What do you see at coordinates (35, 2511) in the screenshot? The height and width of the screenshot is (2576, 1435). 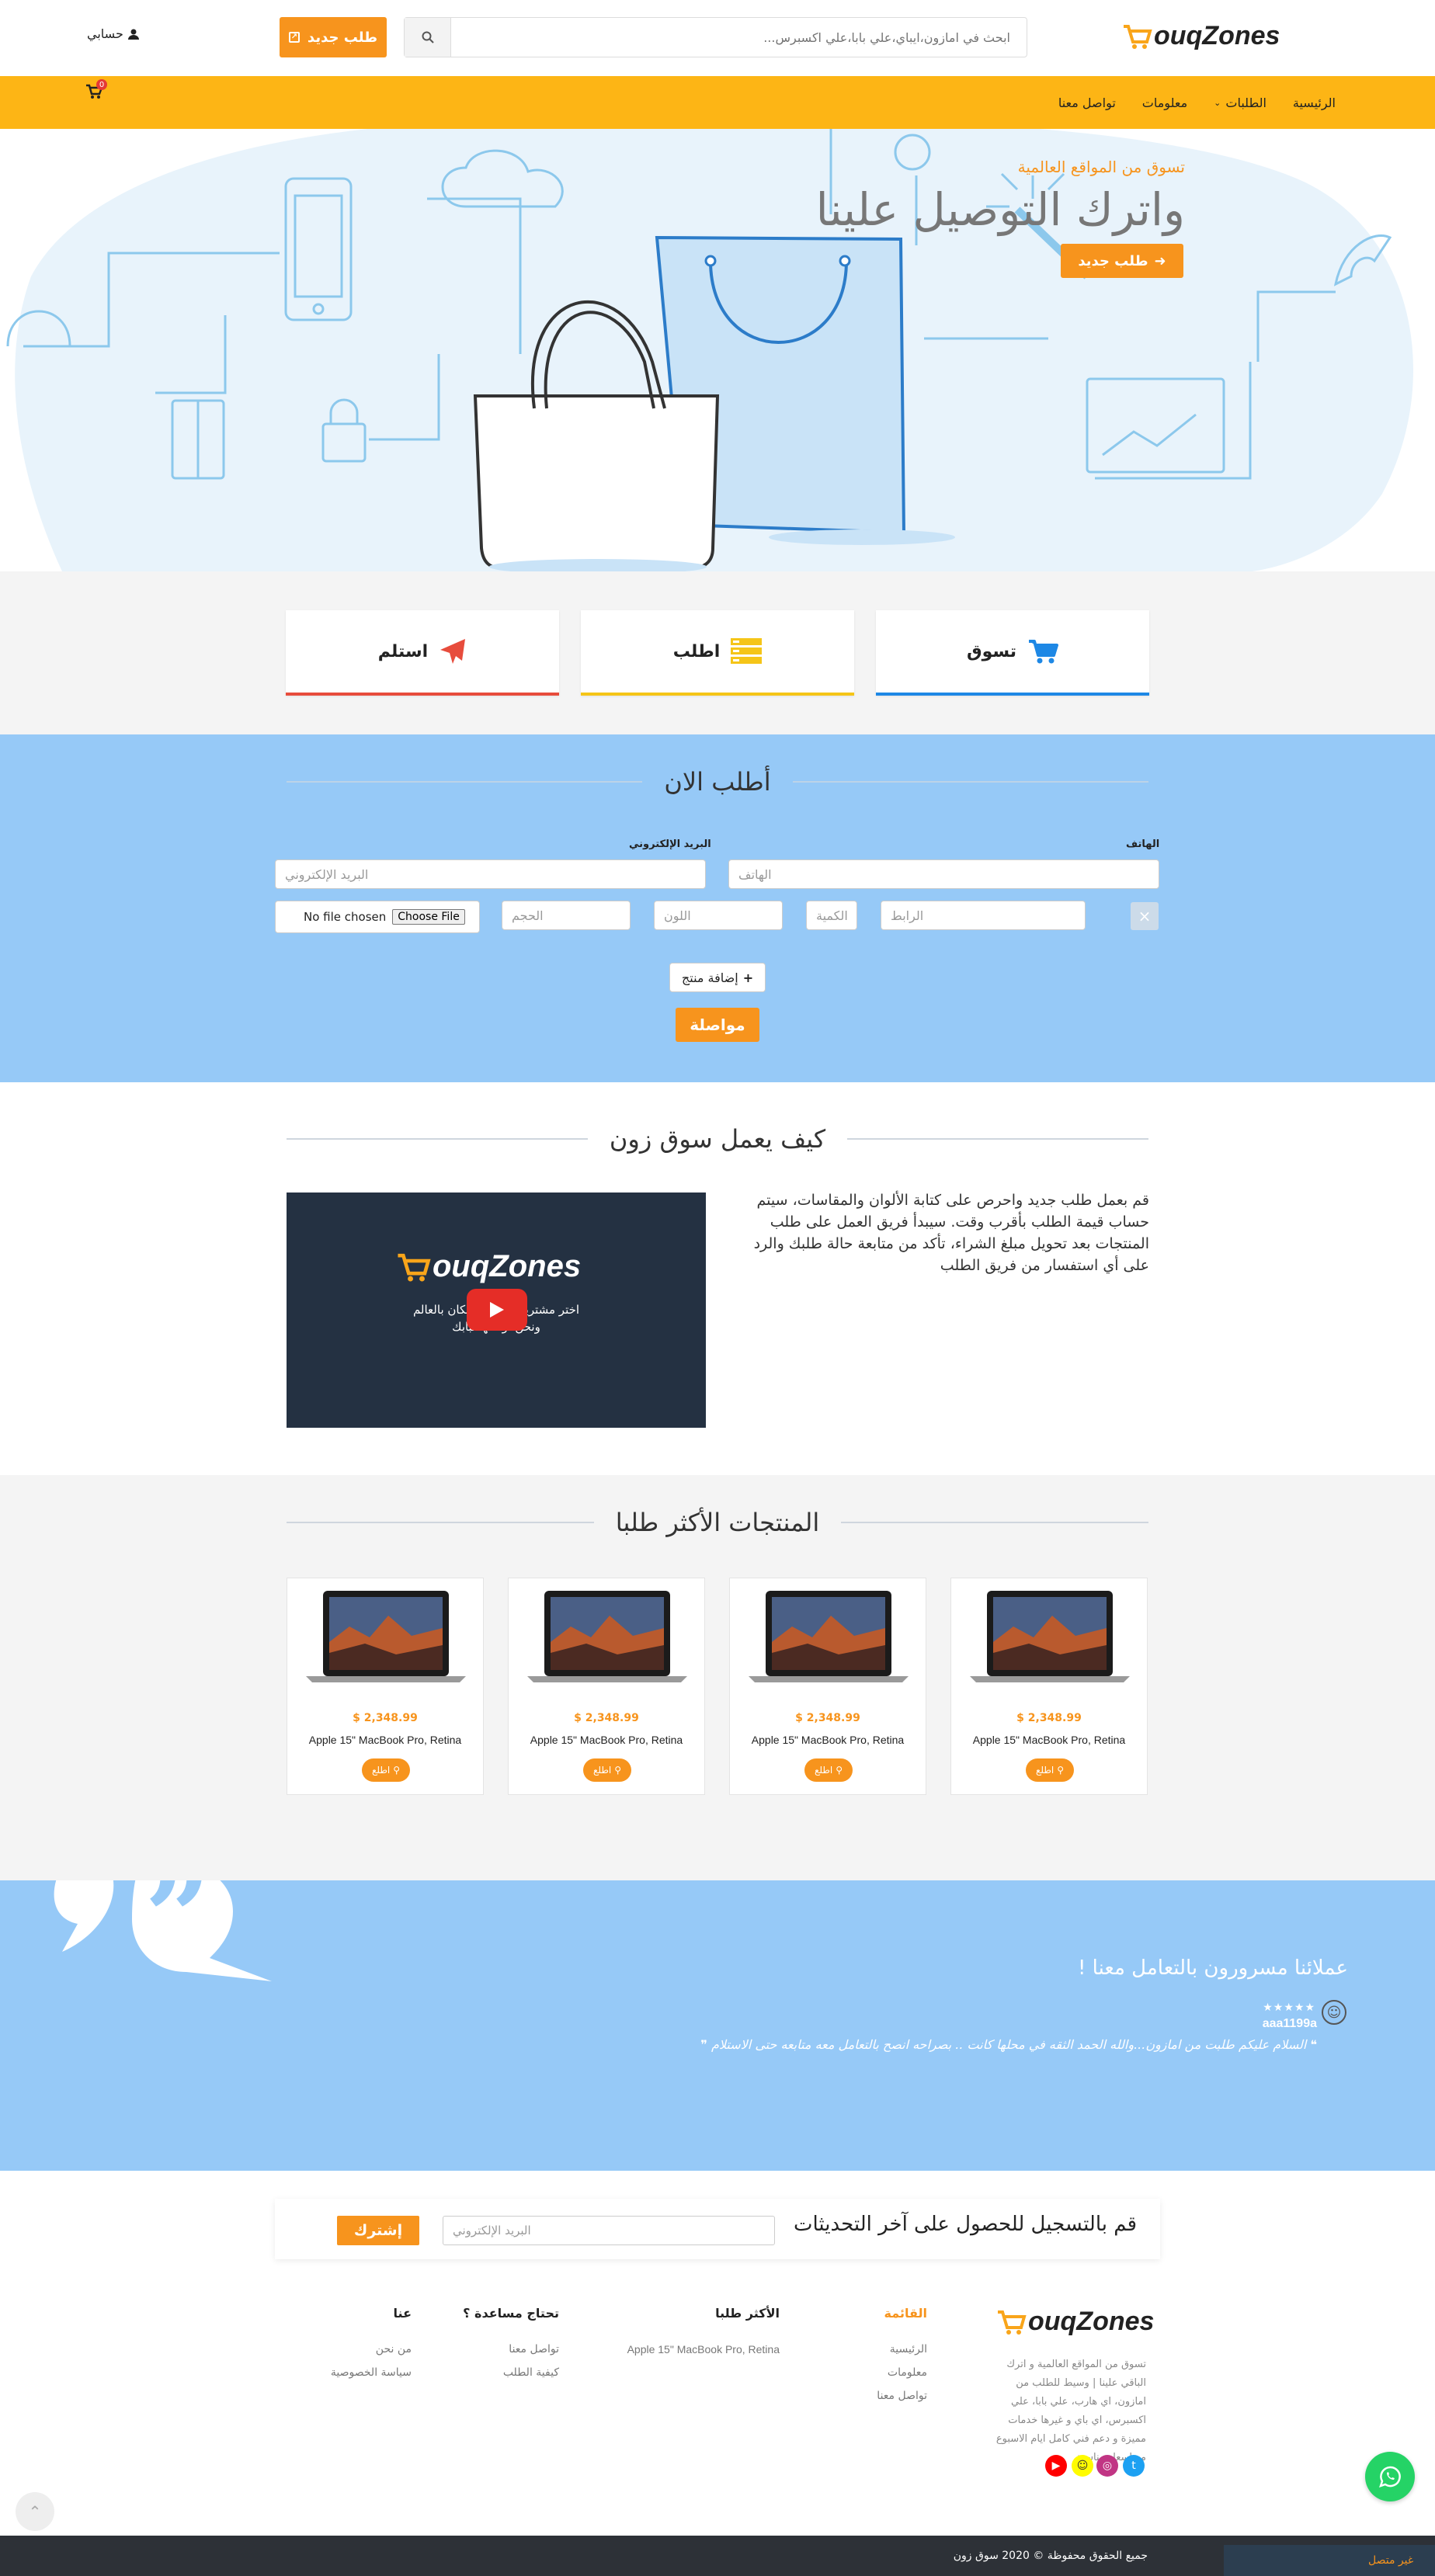 I see `back-to-top-button: ⌃` at bounding box center [35, 2511].